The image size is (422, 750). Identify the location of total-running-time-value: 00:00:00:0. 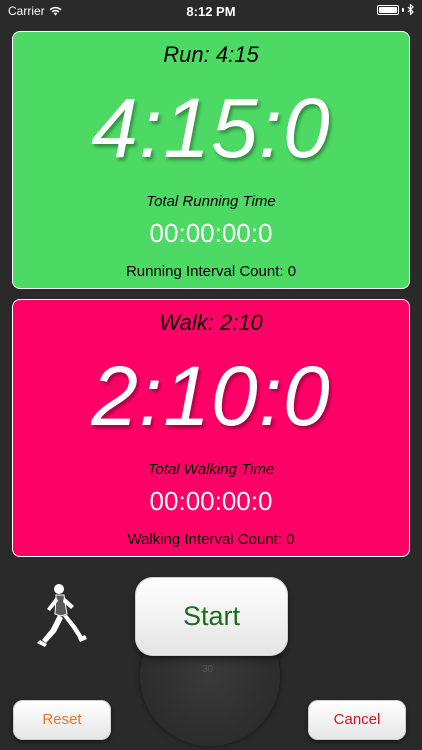
(211, 233).